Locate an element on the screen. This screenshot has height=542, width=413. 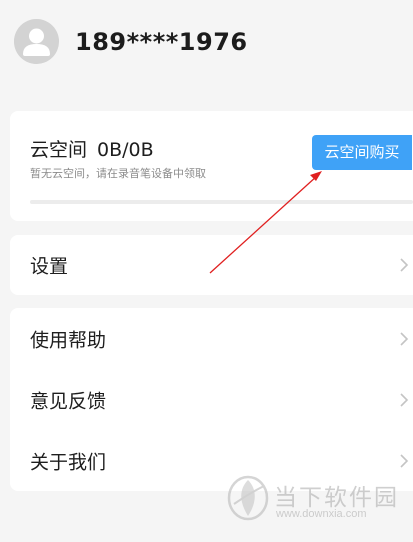
watermark: 当下软件园 www.downxia.com is located at coordinates (316, 499).